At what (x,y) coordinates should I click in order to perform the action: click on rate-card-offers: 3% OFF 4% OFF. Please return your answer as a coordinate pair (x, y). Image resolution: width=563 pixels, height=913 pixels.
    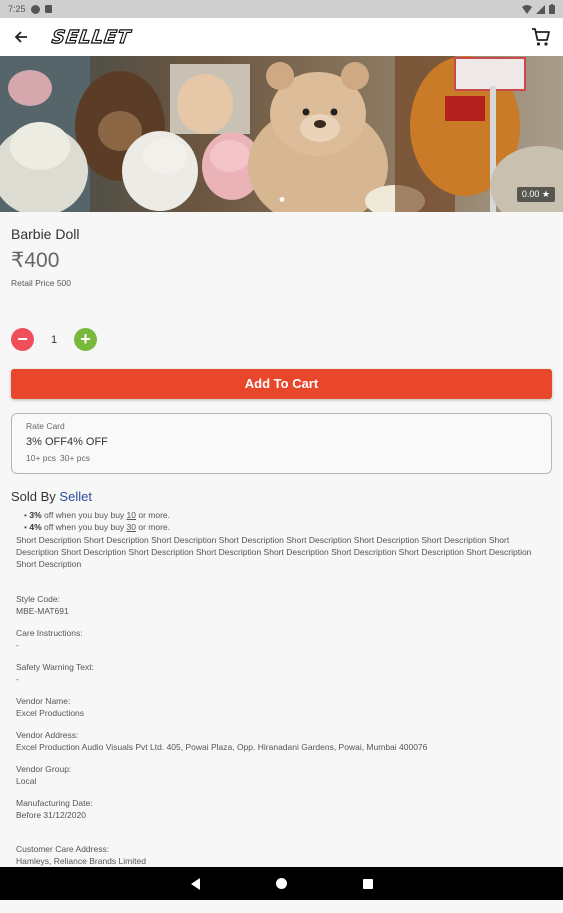
    Looking at the image, I should click on (281, 442).